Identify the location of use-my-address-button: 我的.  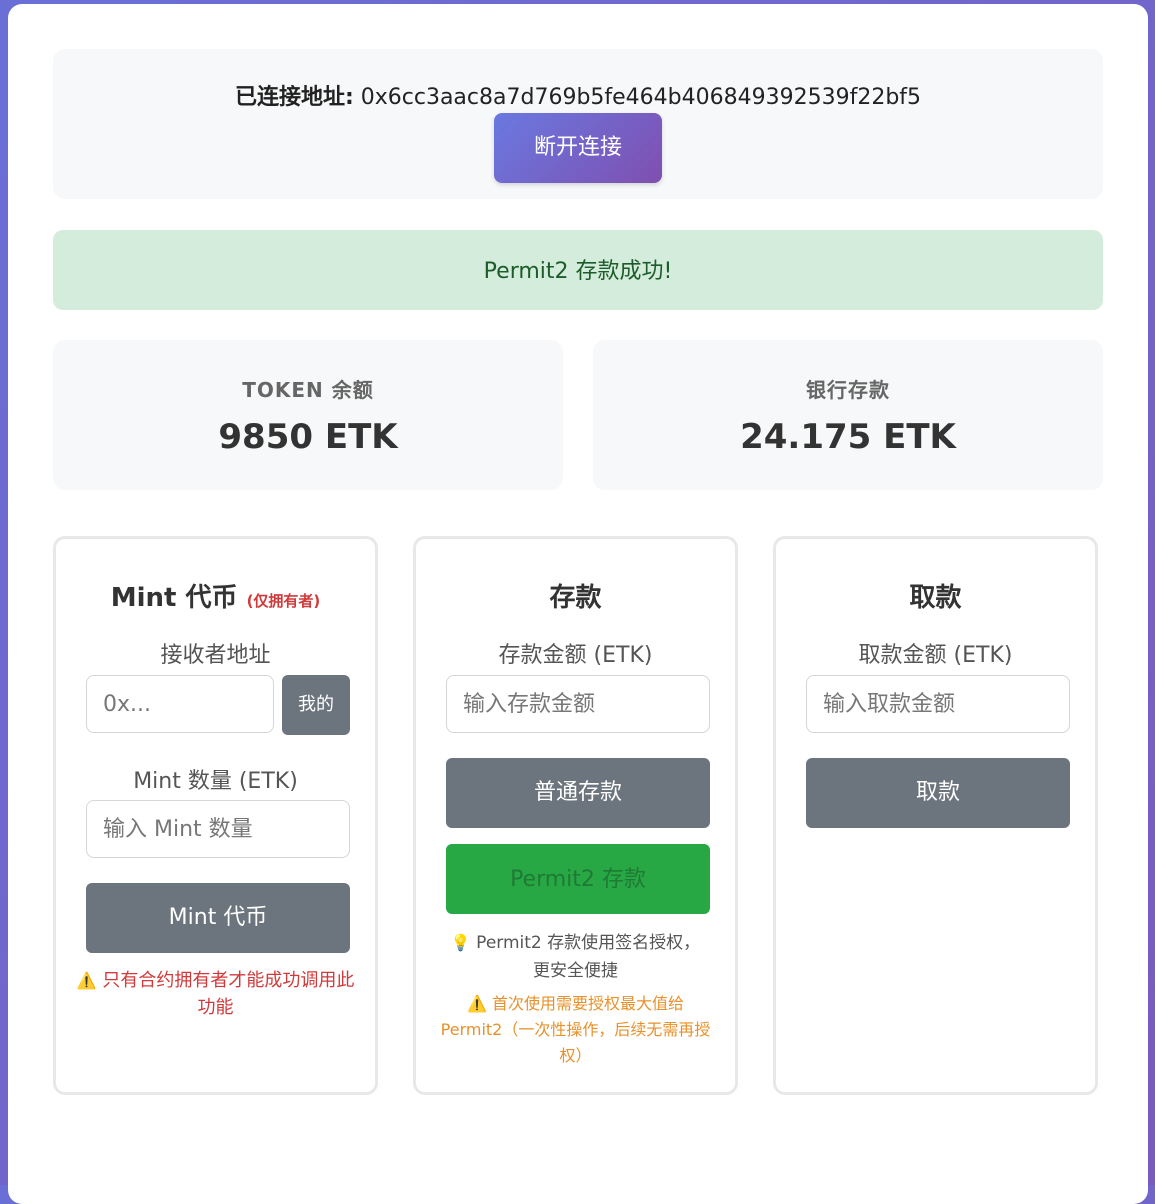
(316, 705).